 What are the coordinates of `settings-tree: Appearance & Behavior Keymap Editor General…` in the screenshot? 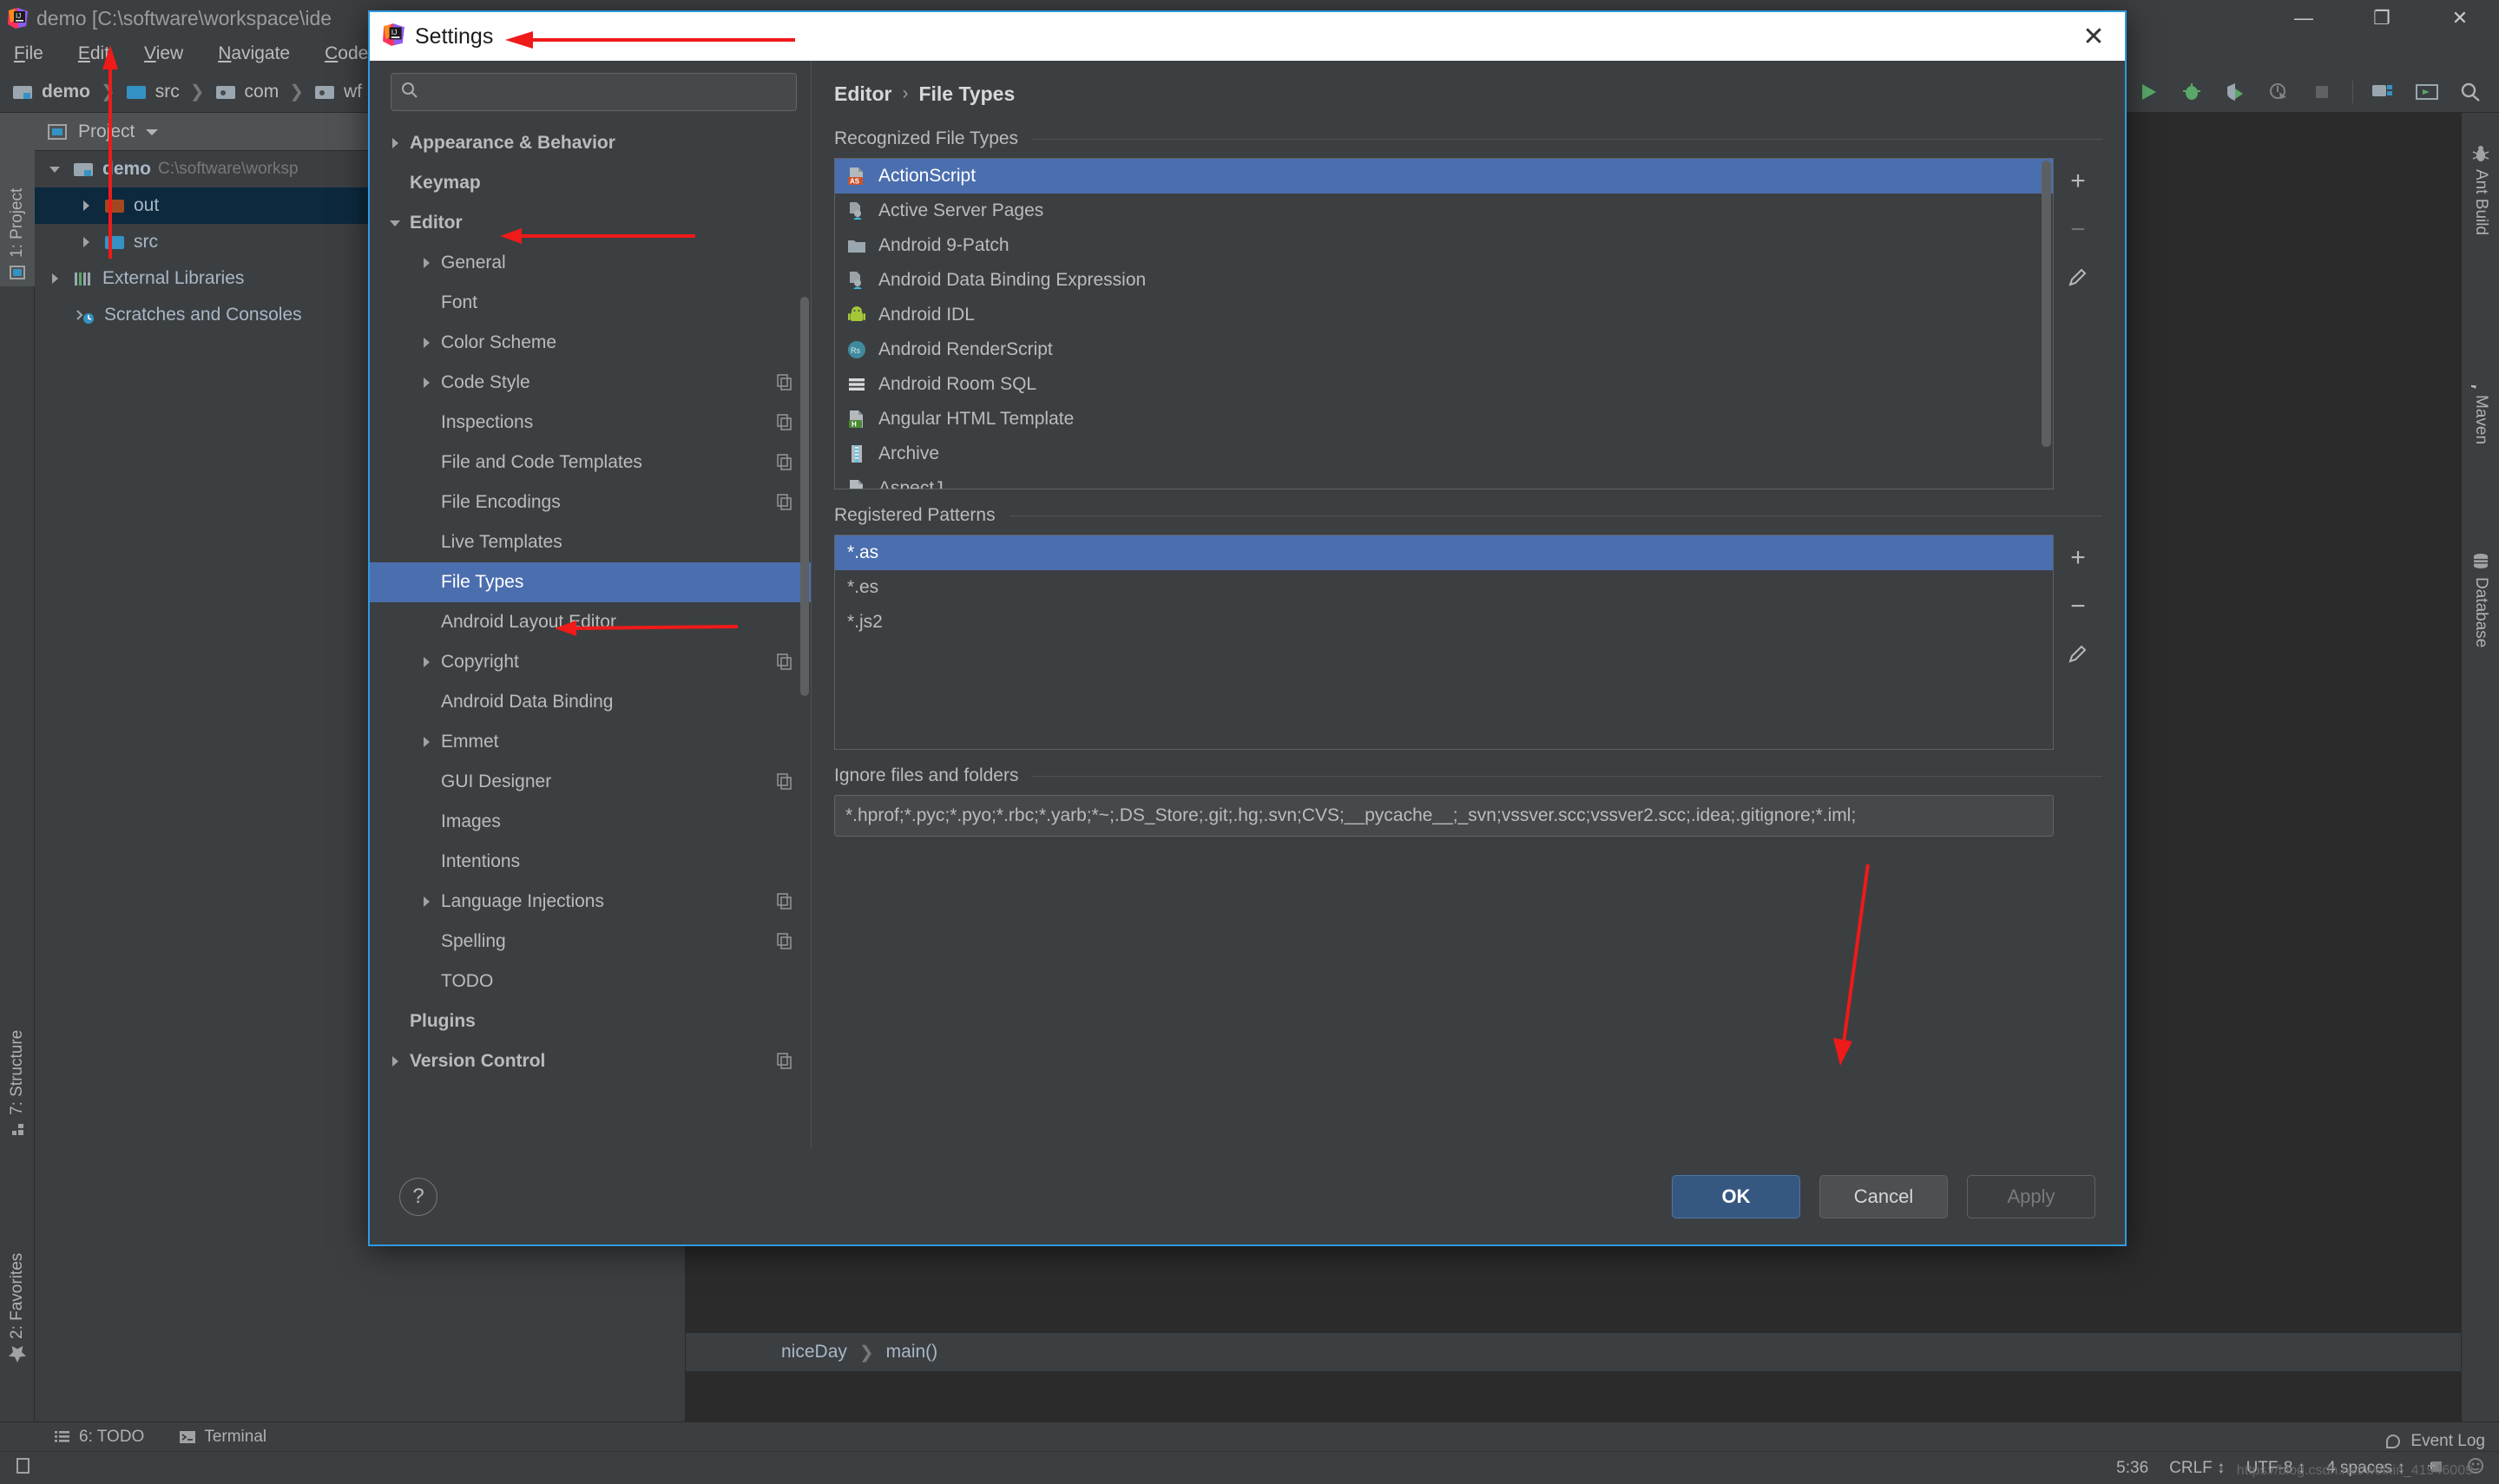 It's located at (590, 636).